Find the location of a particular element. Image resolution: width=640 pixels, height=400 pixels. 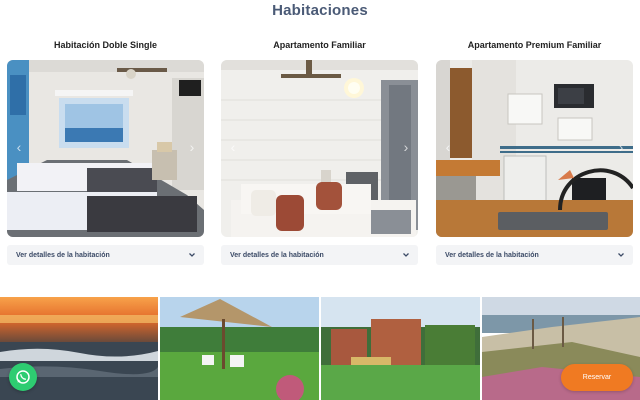

whatsapp-button is located at coordinates (23, 377).